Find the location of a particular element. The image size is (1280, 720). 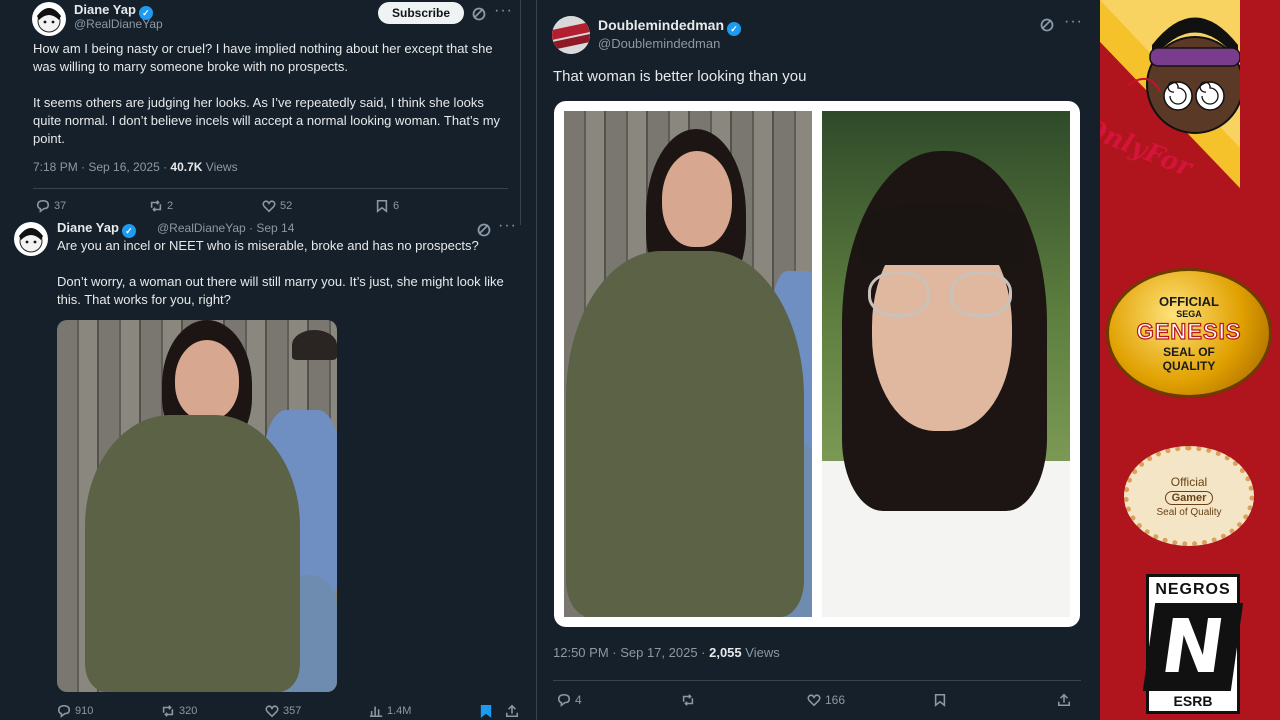

author-handle: @Doublemindedman is located at coordinates (659, 43).